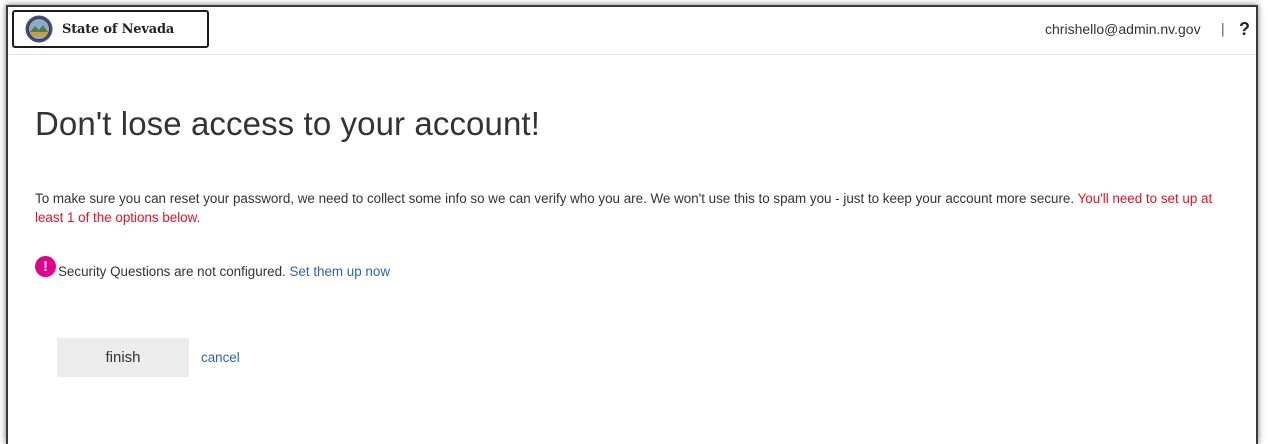 This screenshot has height=444, width=1268. I want to click on state-seal-icon, so click(39, 29).